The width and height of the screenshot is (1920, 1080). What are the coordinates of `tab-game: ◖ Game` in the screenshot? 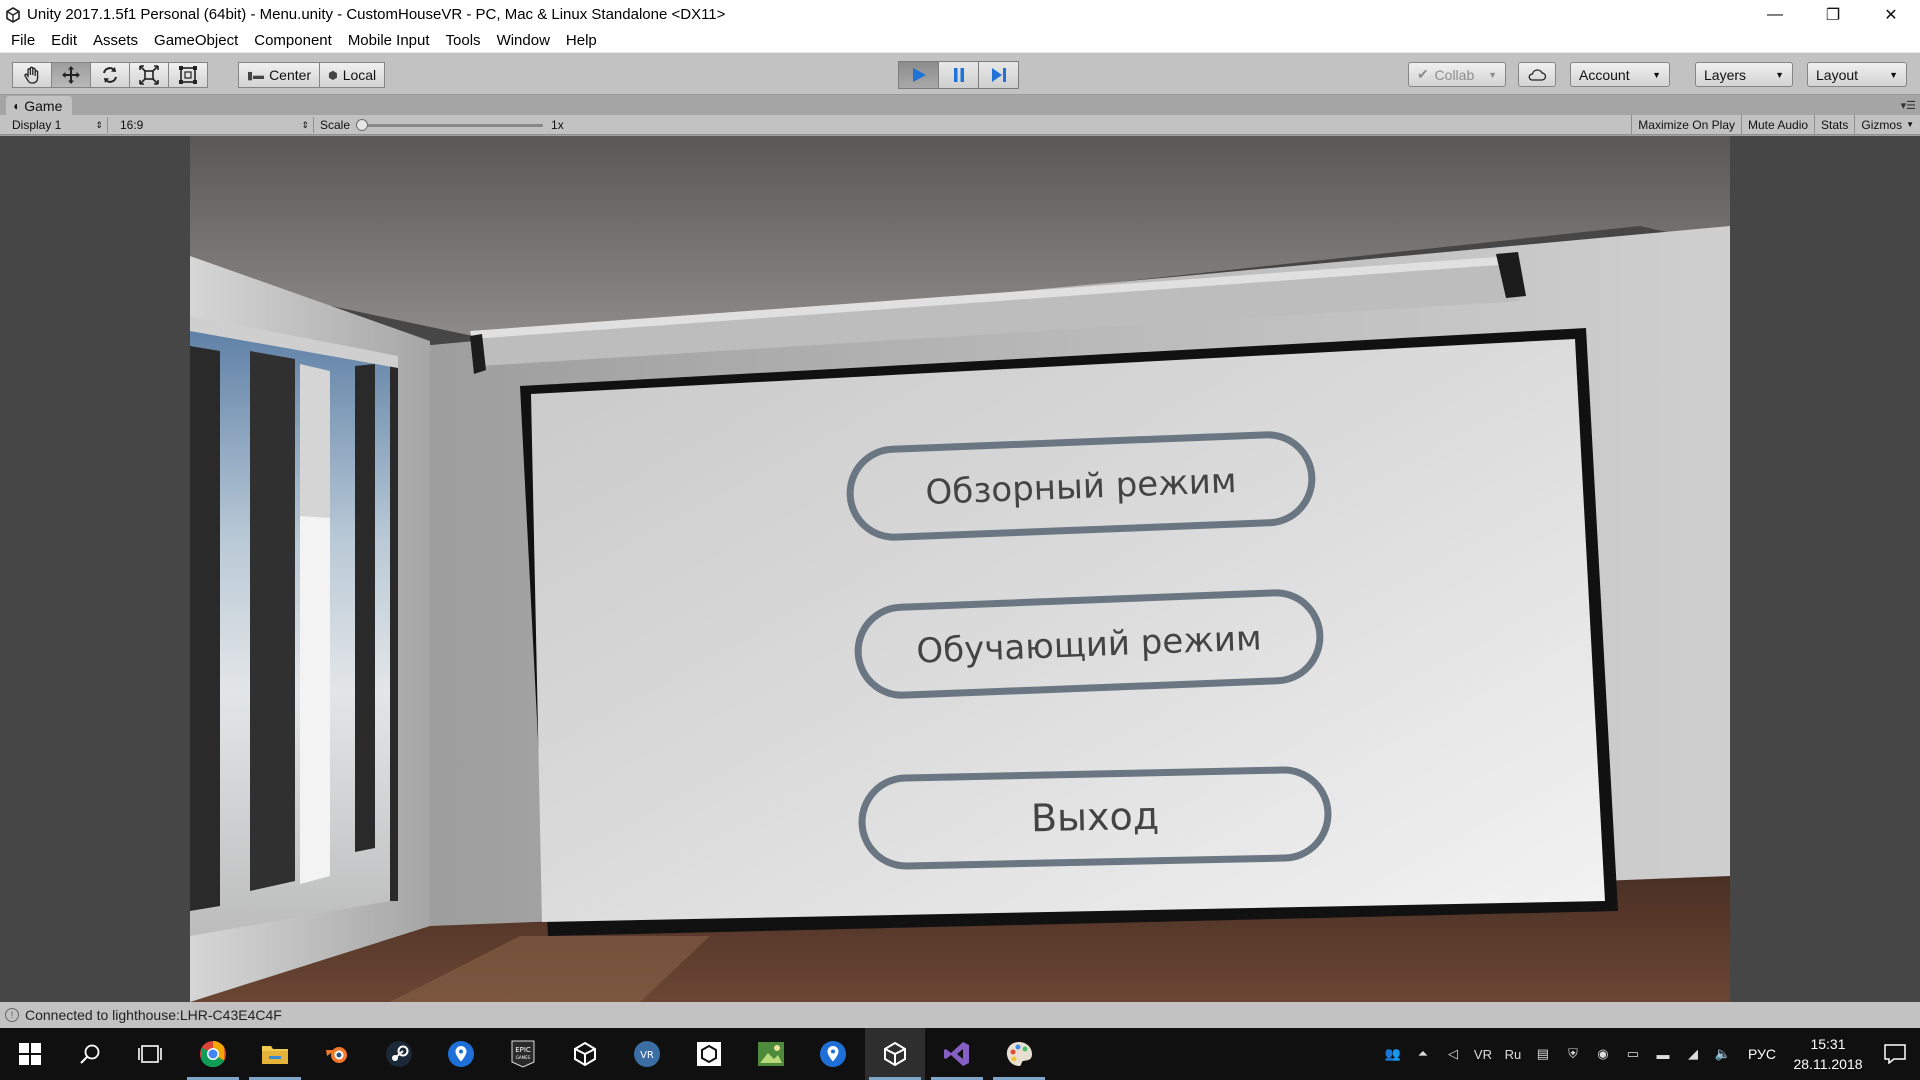 It's located at (39, 105).